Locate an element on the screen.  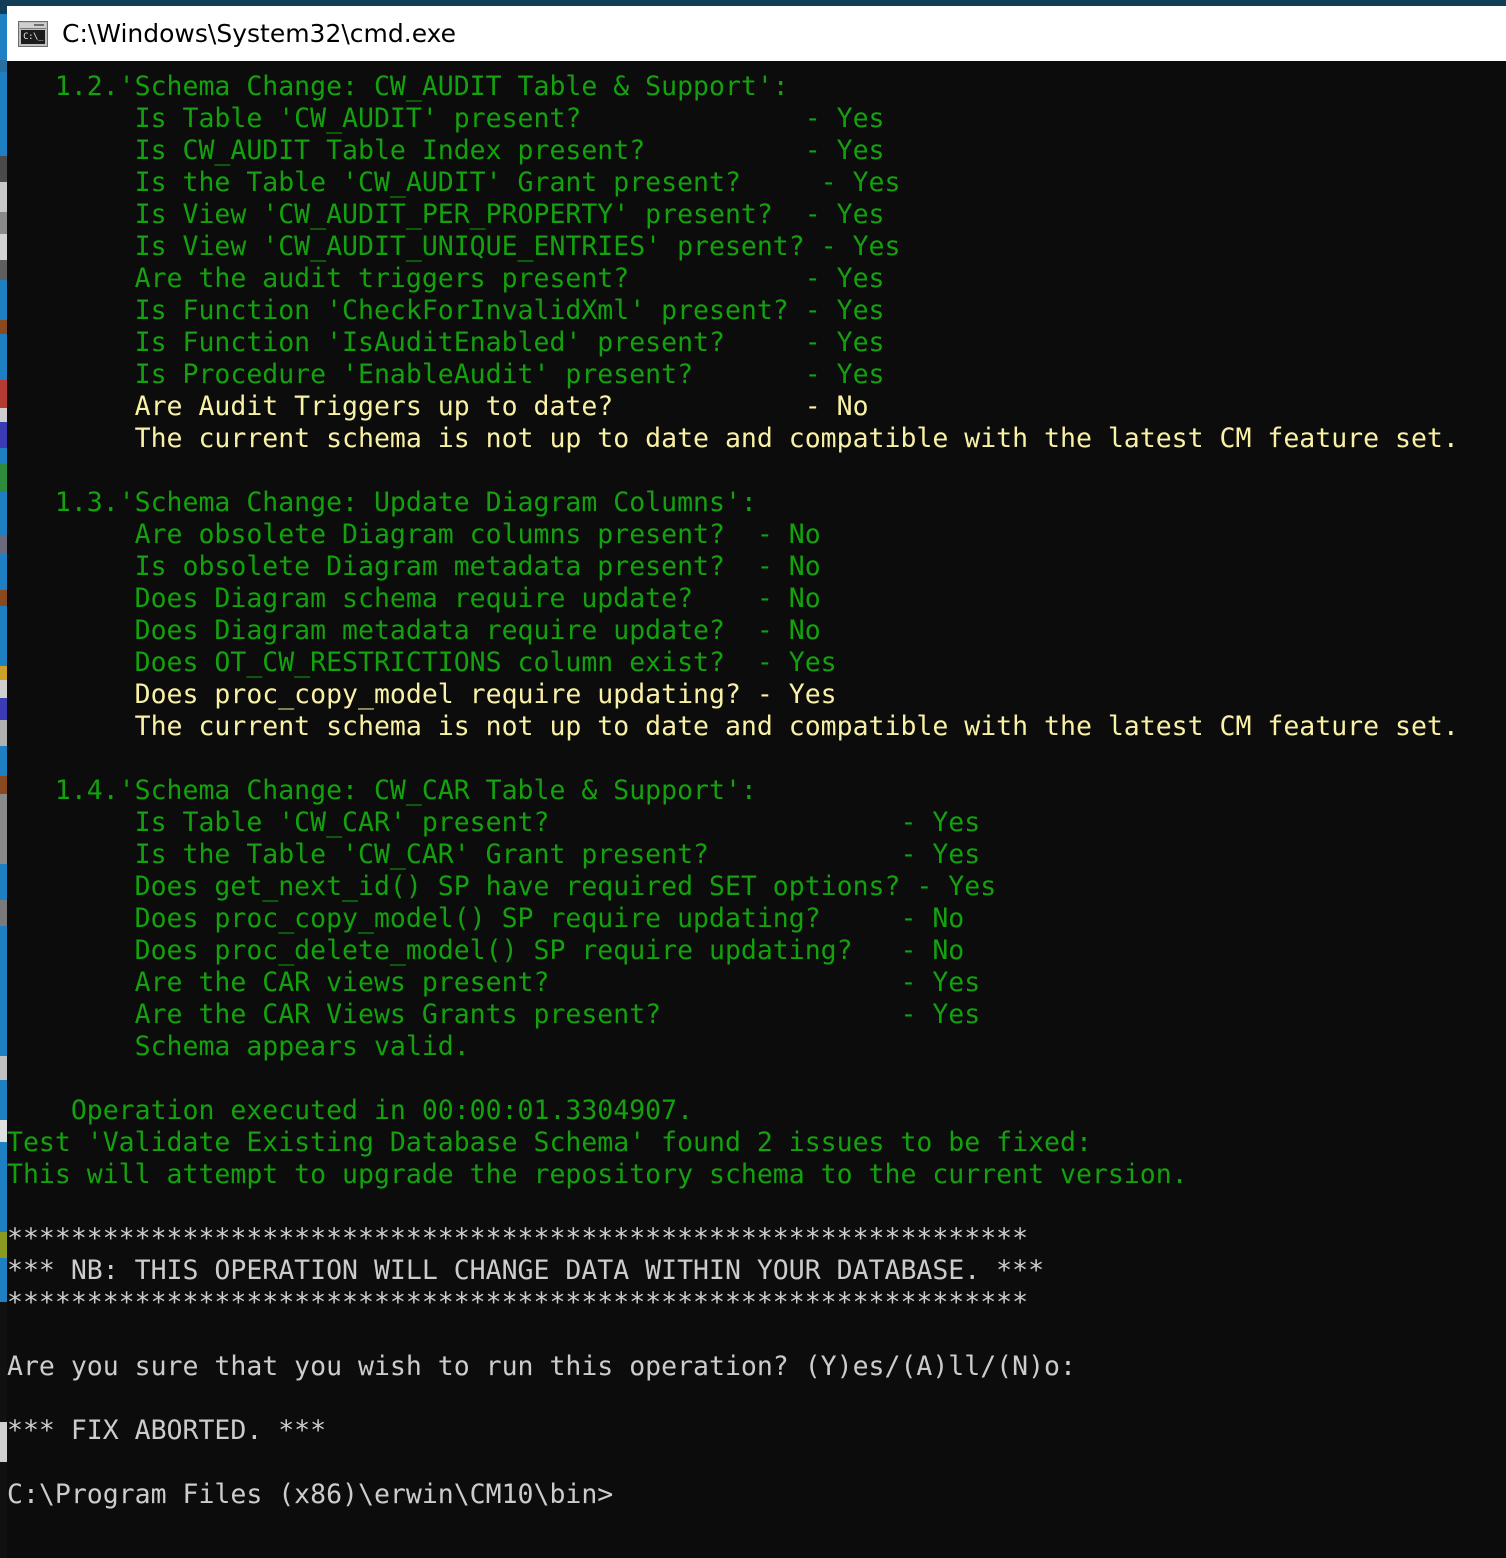
title-bar: C:\_ C:\Windows\System32\cmd.exe is located at coordinates (756, 33).